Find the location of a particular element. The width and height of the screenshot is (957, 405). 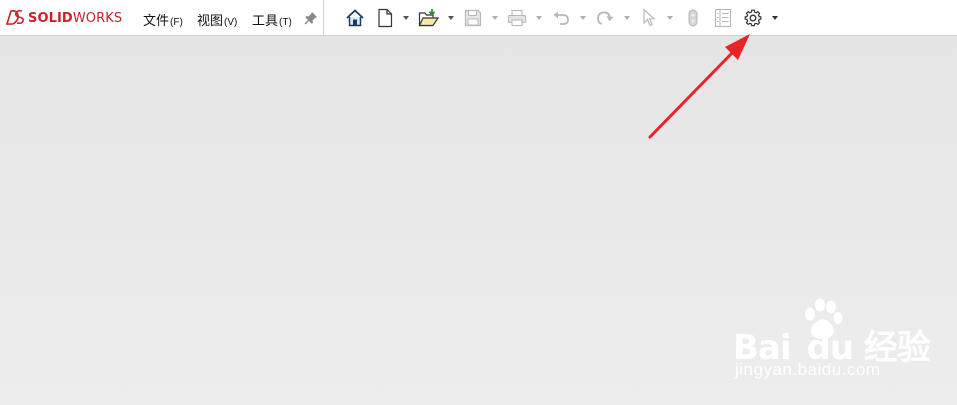

menu-file: 文件 (F) is located at coordinates (163, 19).